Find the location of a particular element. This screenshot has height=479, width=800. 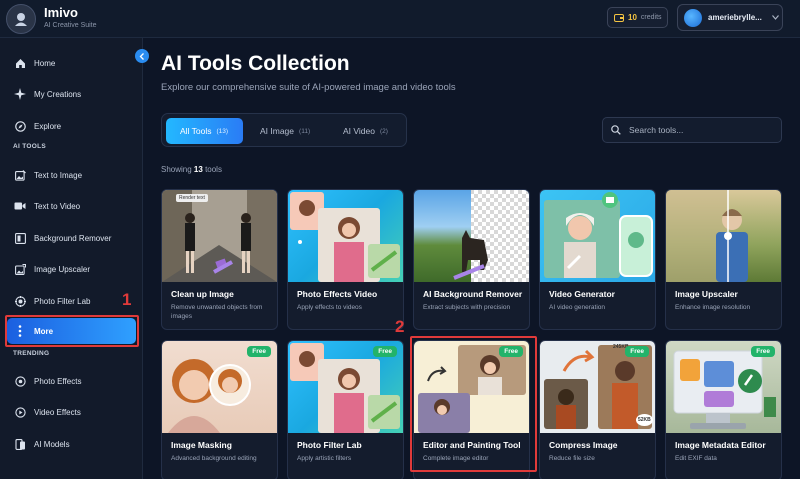

card-title: Editor and Painting Tool is located at coordinates (472, 445).